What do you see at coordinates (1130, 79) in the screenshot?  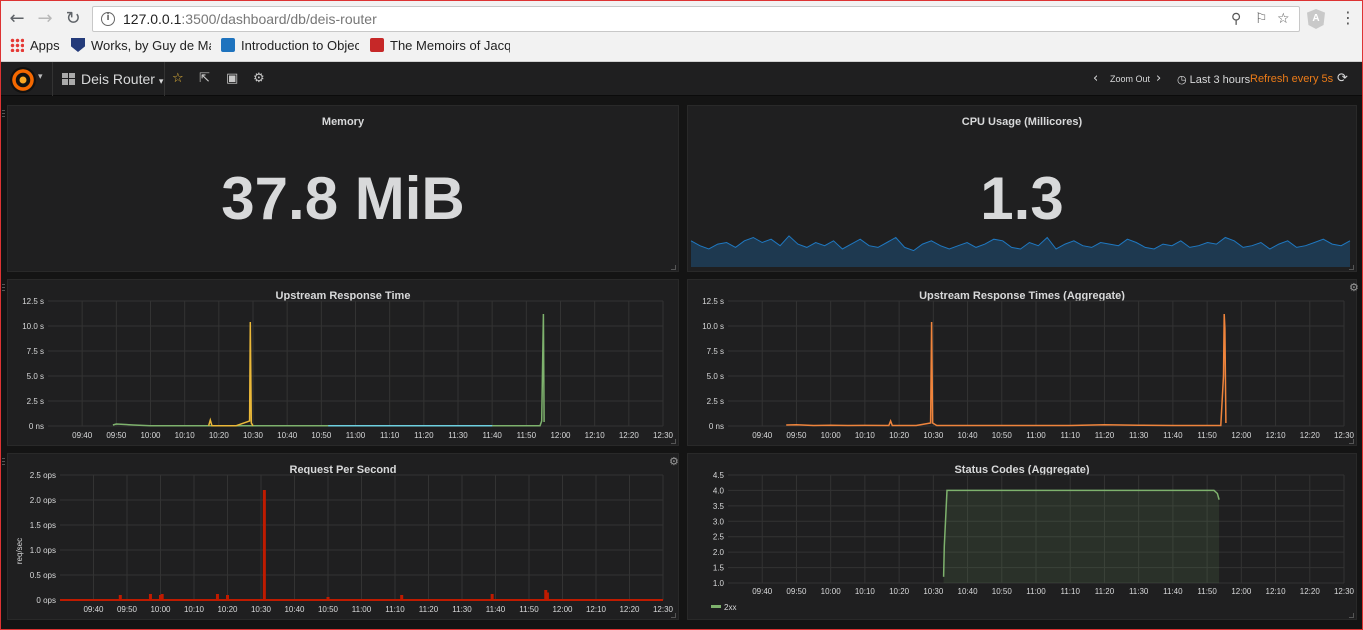 I see `zoom-out-button: Zoom Out` at bounding box center [1130, 79].